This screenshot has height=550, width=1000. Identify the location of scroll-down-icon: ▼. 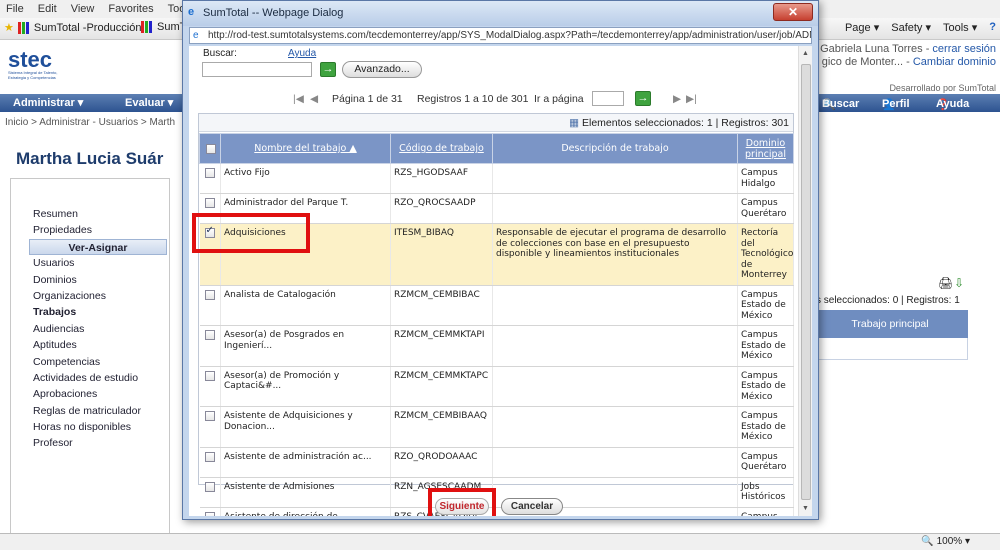
(805, 508).